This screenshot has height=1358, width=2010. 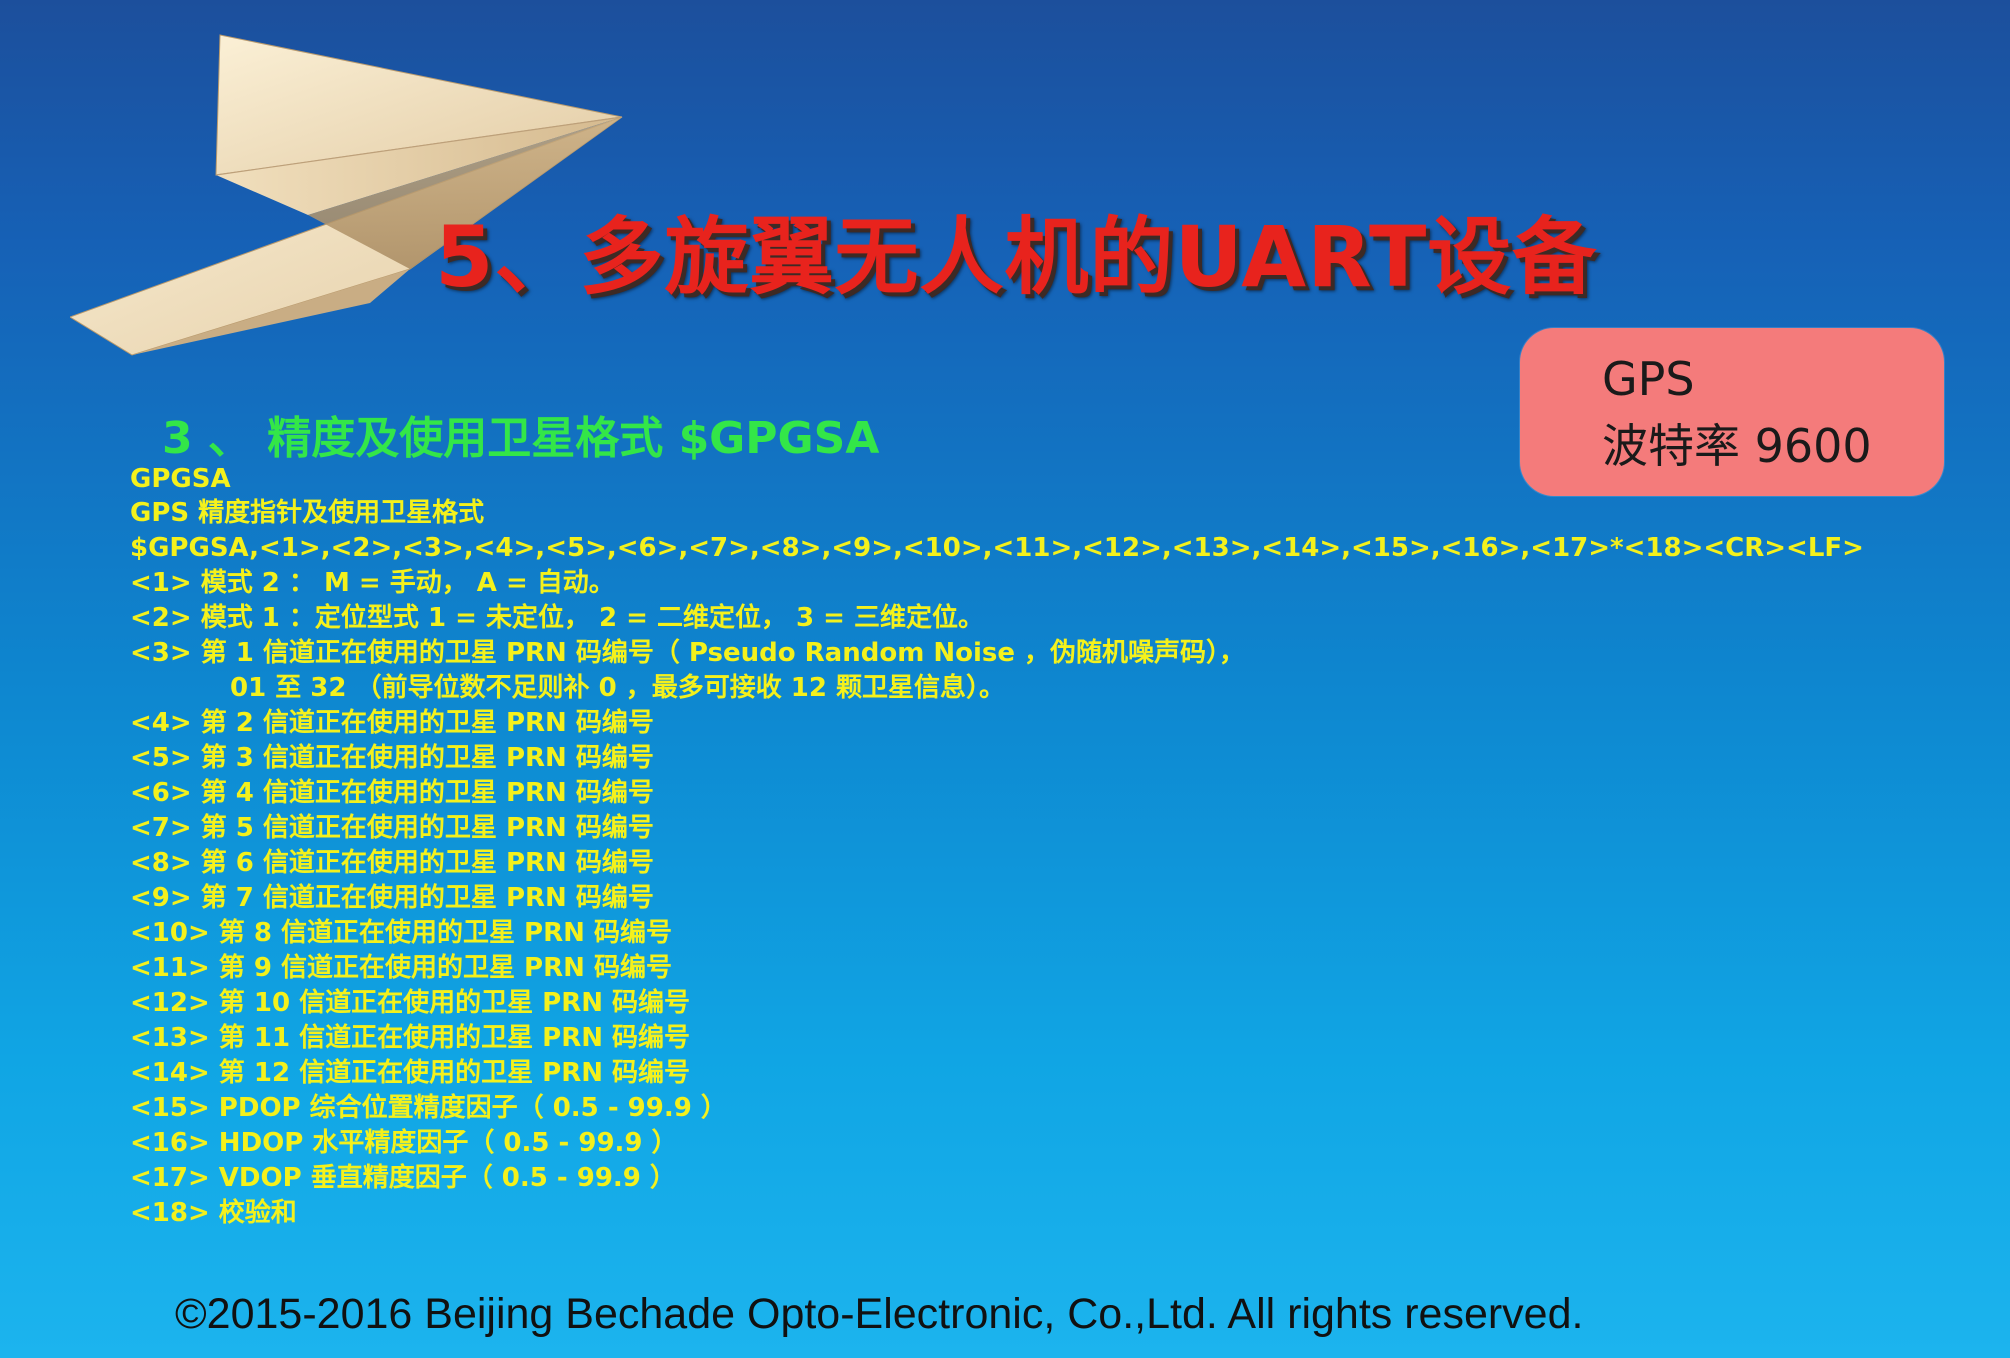 I want to click on list-item: <11> 第 9 信道正在使用的卫星 PRN 码编号, so click(x=401, y=968).